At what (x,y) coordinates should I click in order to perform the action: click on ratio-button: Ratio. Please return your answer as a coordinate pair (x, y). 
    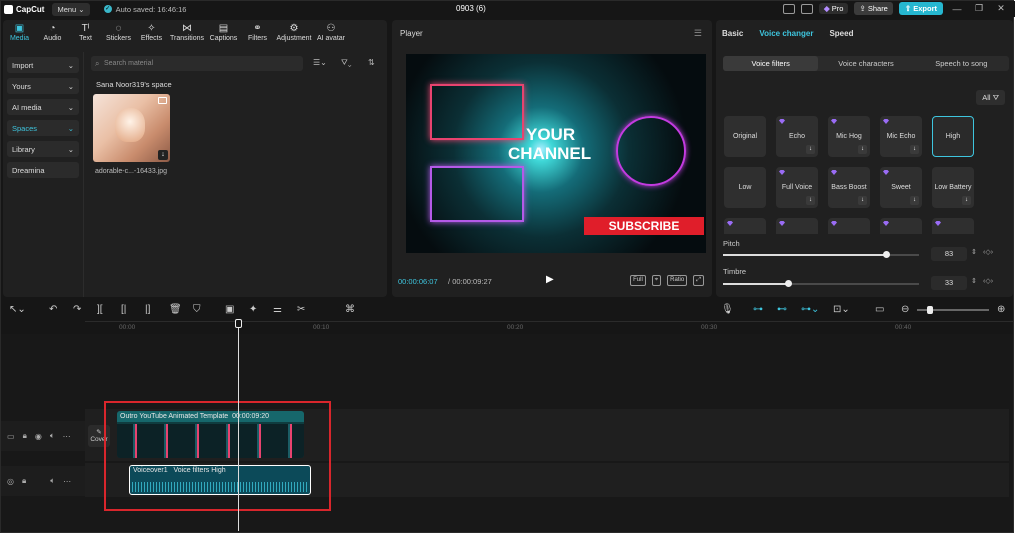
    Looking at the image, I should click on (677, 280).